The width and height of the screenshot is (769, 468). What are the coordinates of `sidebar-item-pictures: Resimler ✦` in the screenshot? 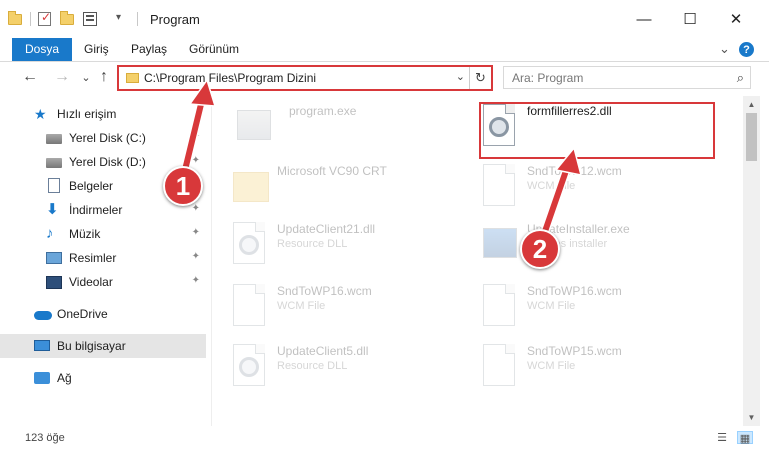 It's located at (103, 258).